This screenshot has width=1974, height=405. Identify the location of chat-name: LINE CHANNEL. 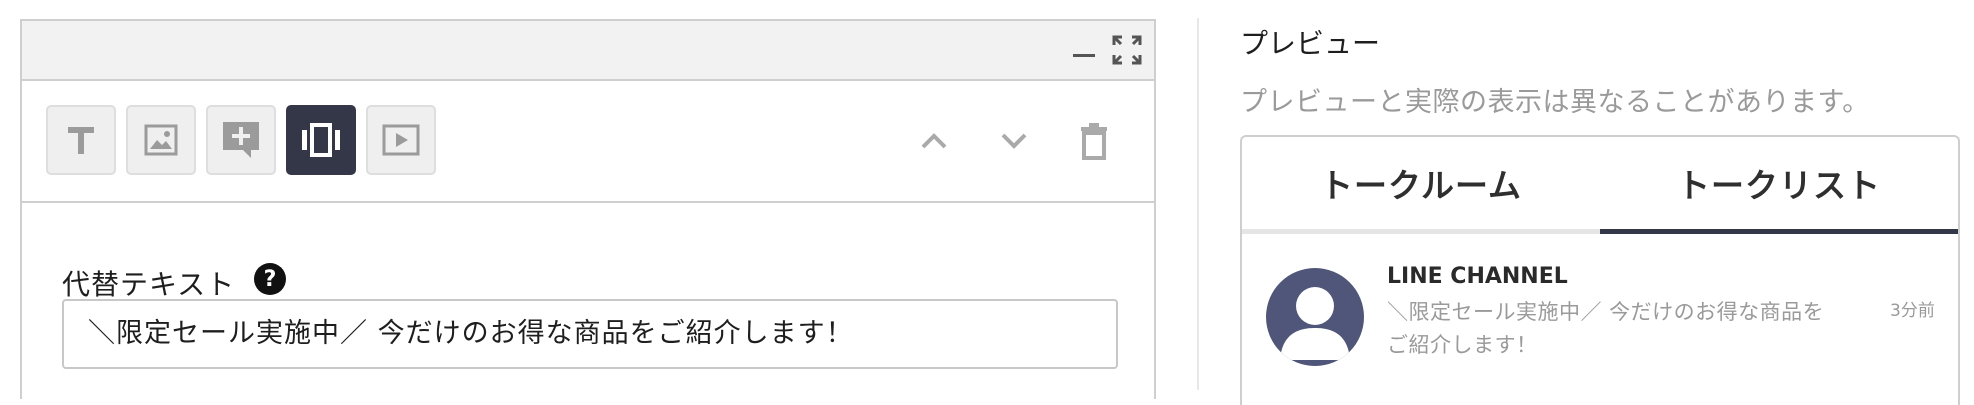
(1477, 276).